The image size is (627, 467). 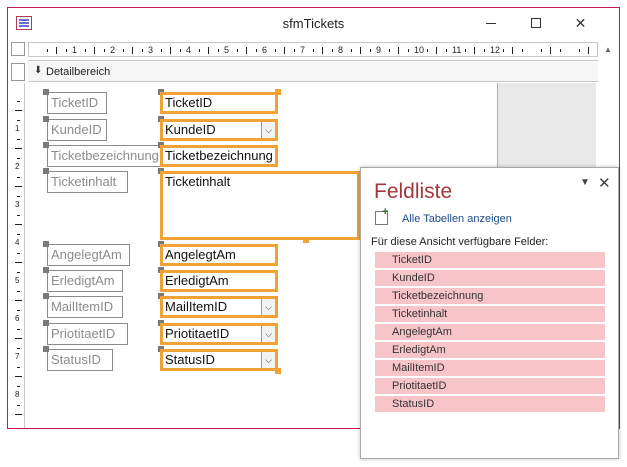 I want to click on minimize-button, so click(x=490, y=23).